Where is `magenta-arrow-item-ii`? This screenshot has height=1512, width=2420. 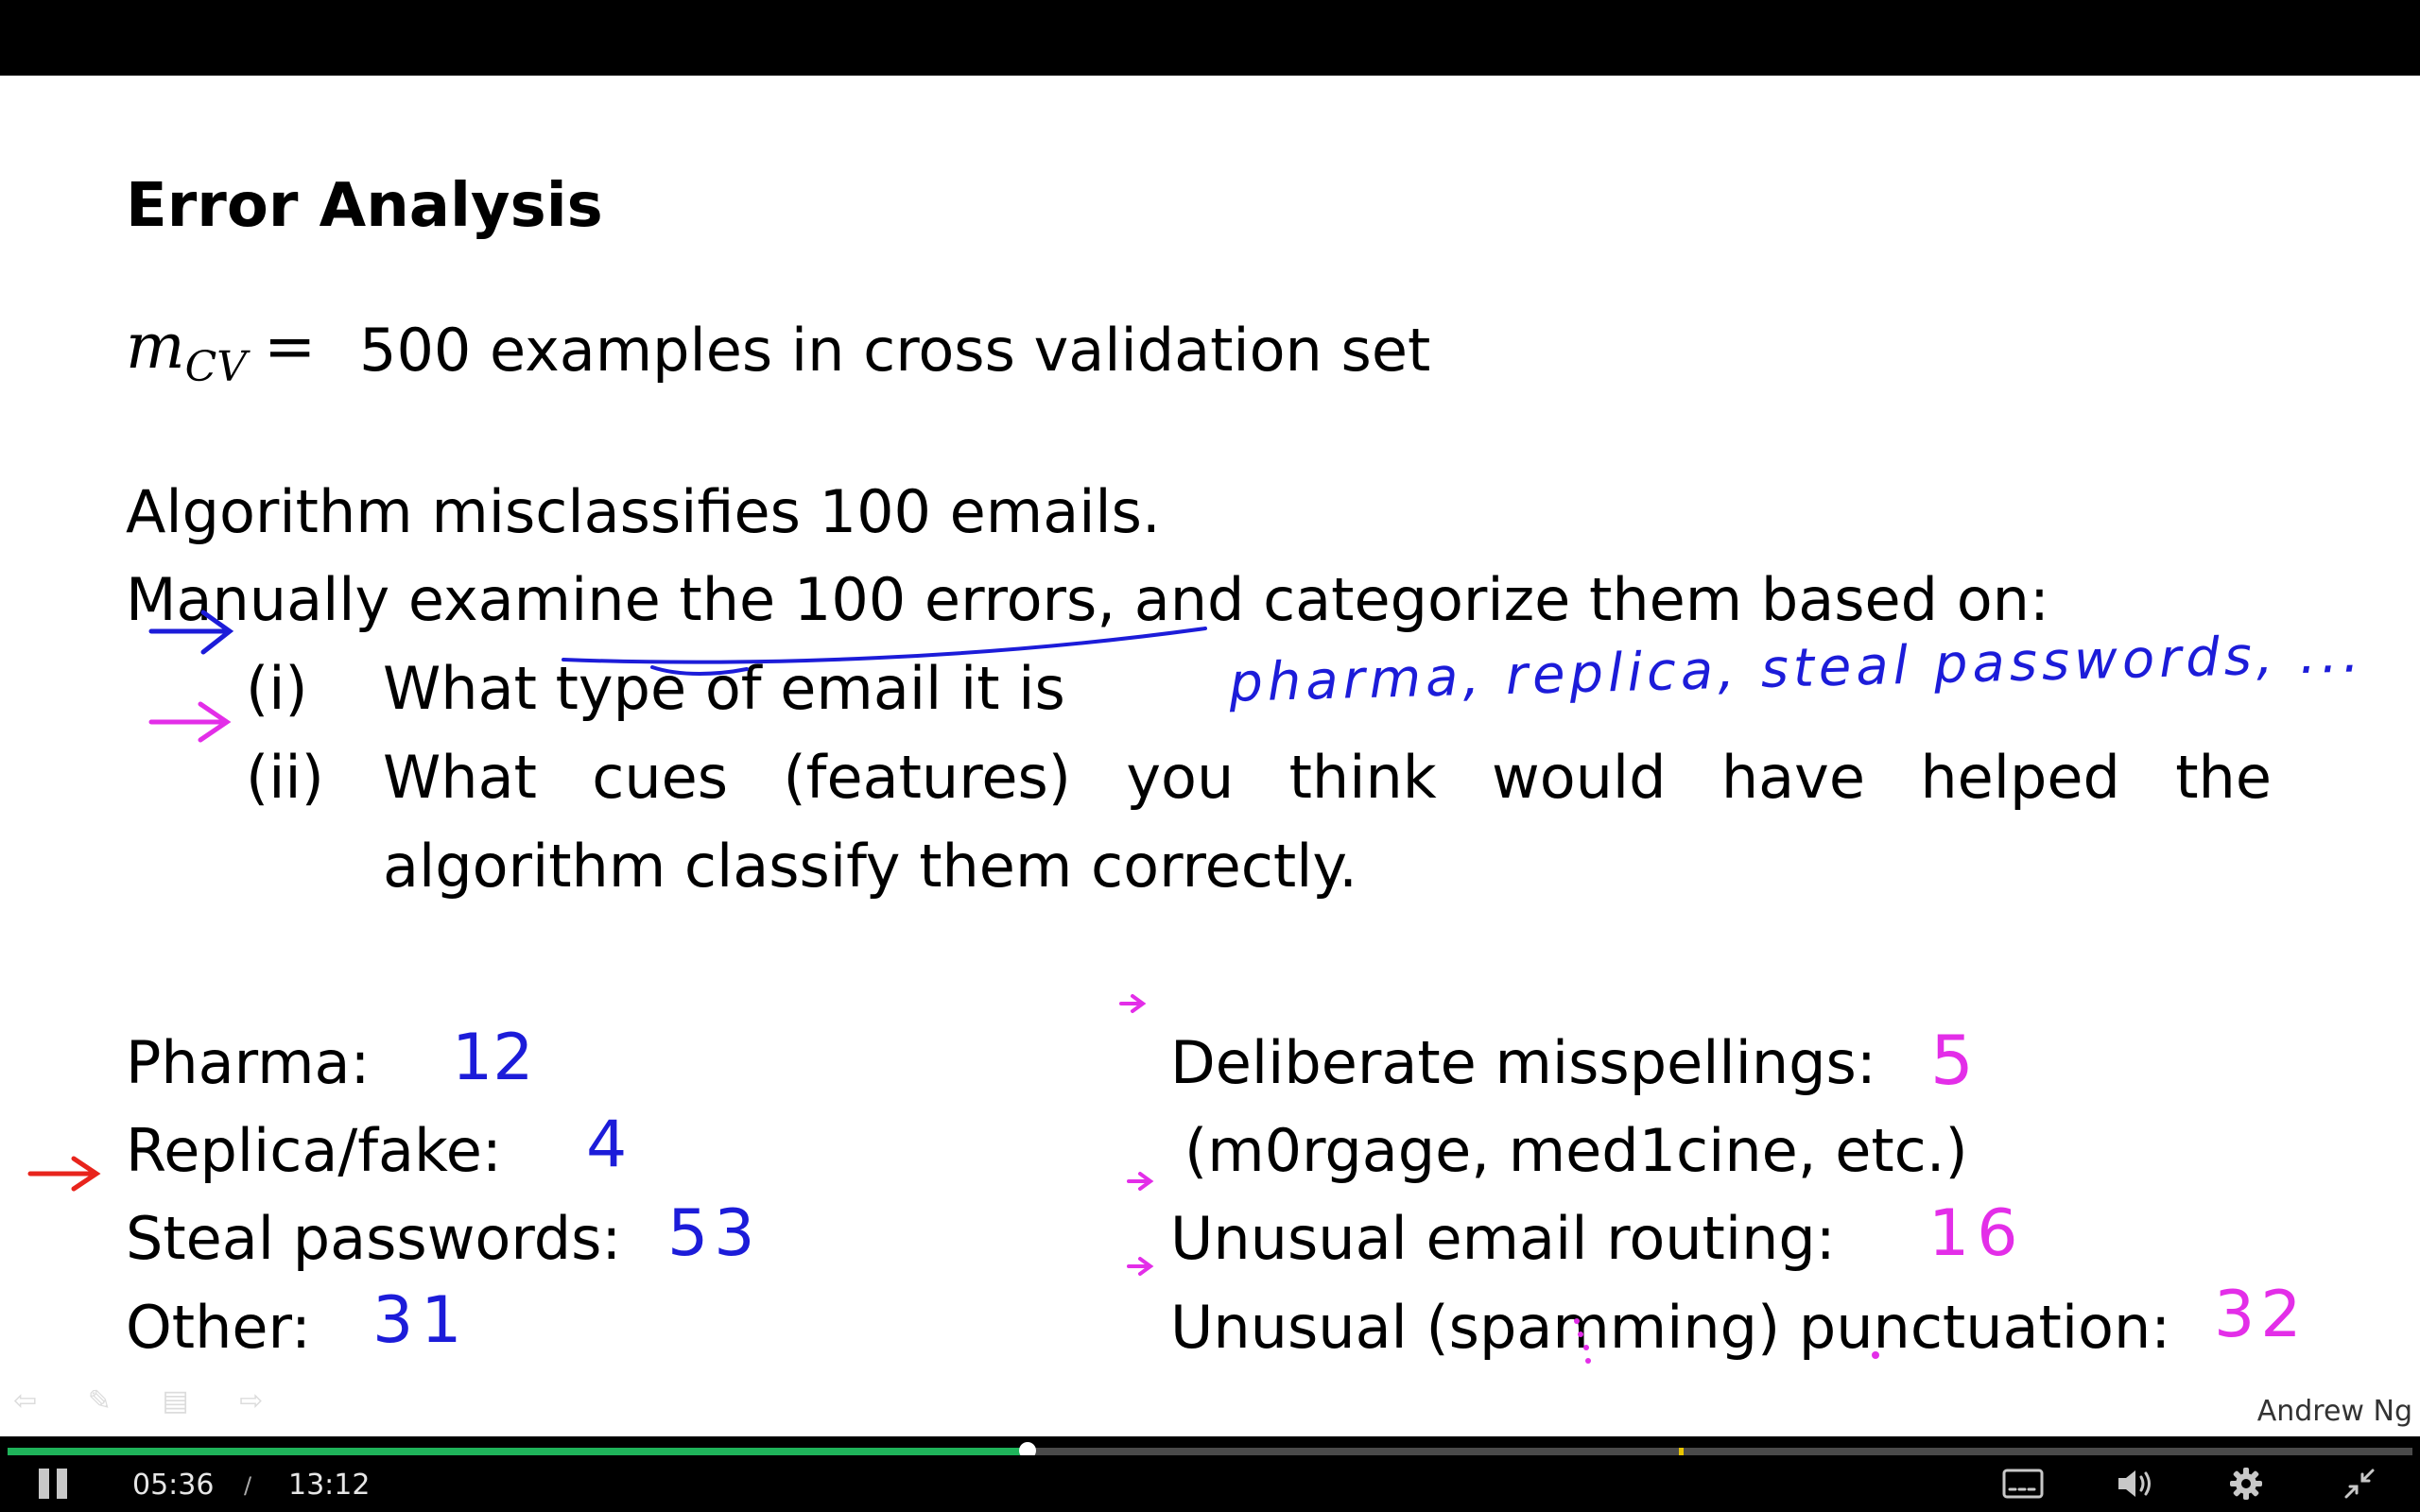
magenta-arrow-item-ii is located at coordinates (190, 722).